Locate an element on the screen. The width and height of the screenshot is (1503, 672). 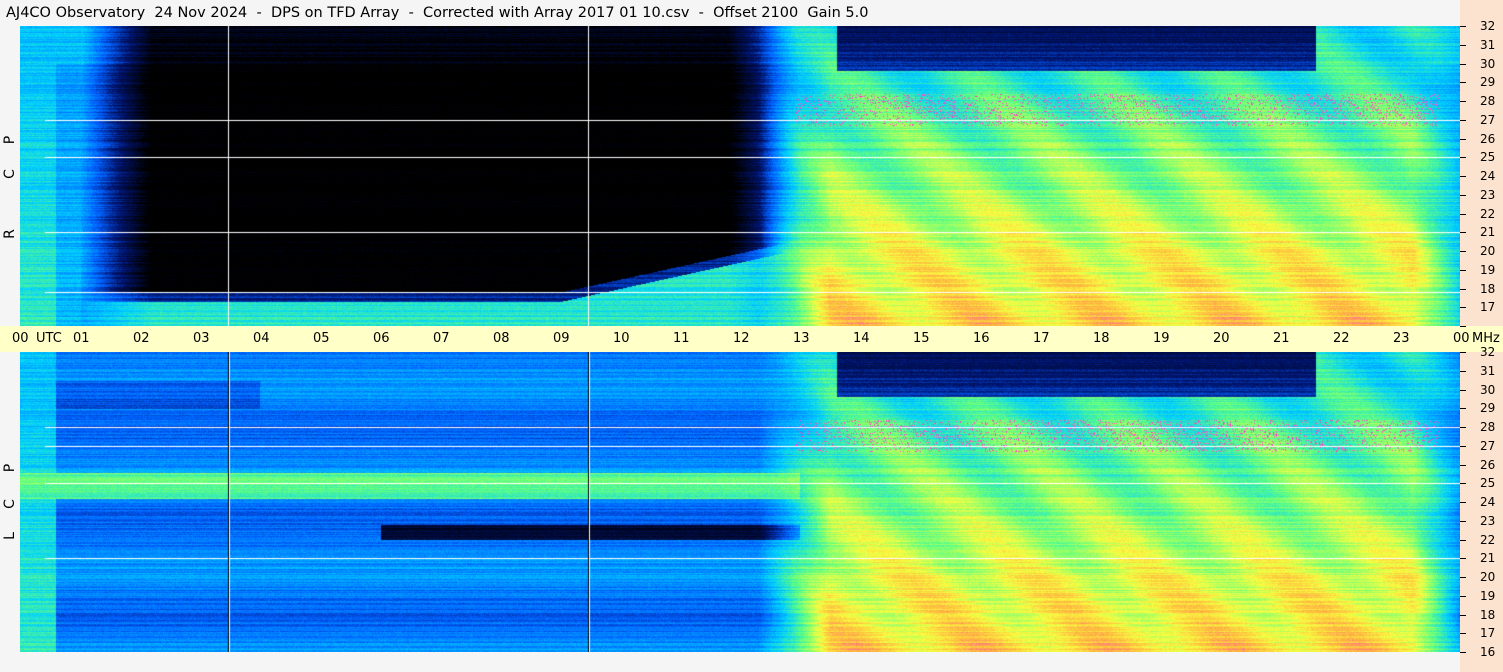
utc-tick-label: 15 is located at coordinates (921, 338).